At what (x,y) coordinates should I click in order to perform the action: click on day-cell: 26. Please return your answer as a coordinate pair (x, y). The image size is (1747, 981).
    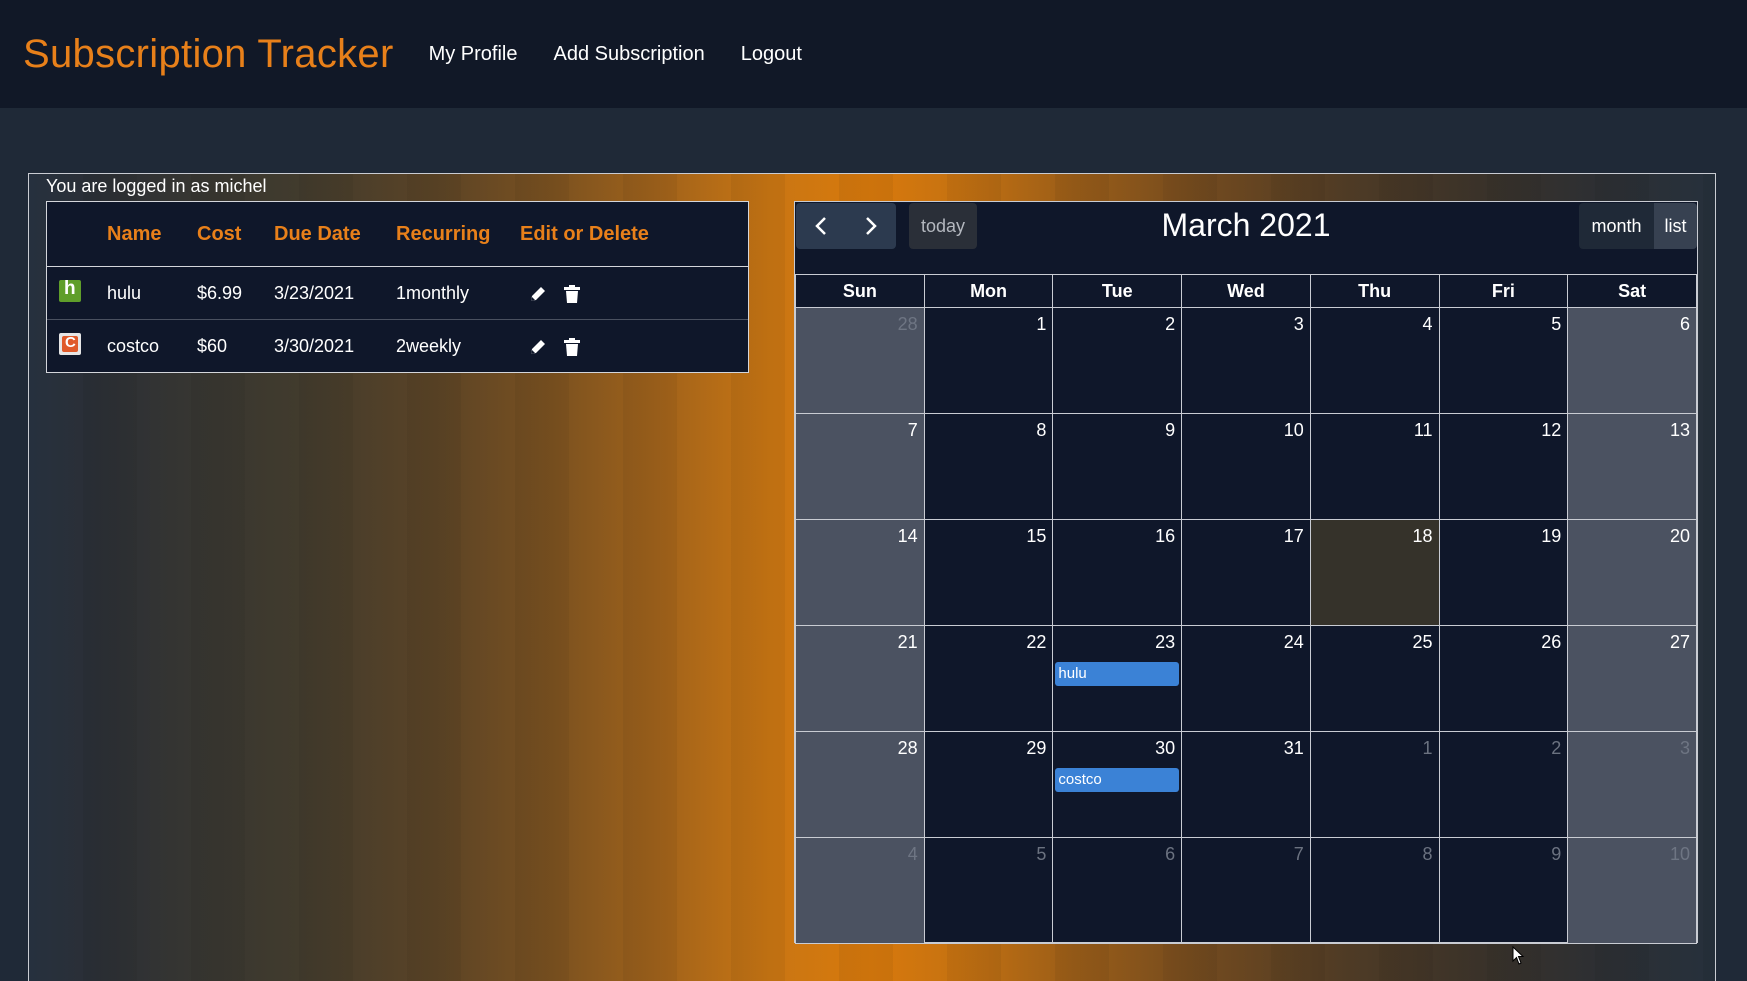
    Looking at the image, I should click on (1503, 678).